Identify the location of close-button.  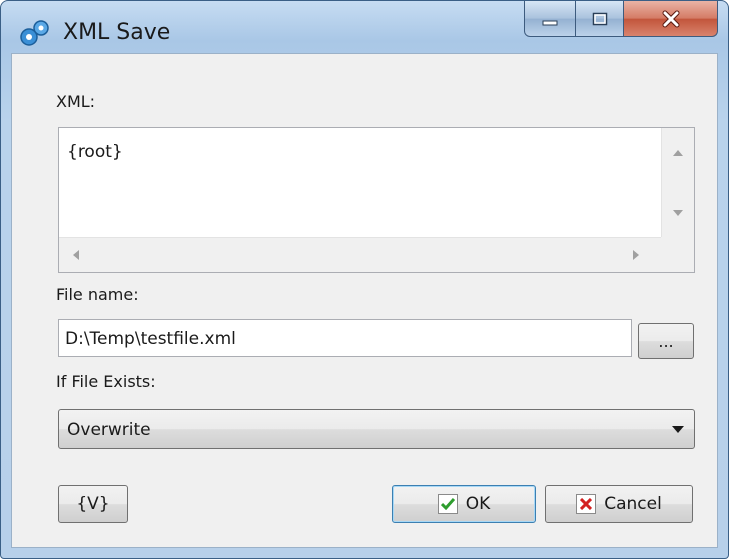
(671, 19).